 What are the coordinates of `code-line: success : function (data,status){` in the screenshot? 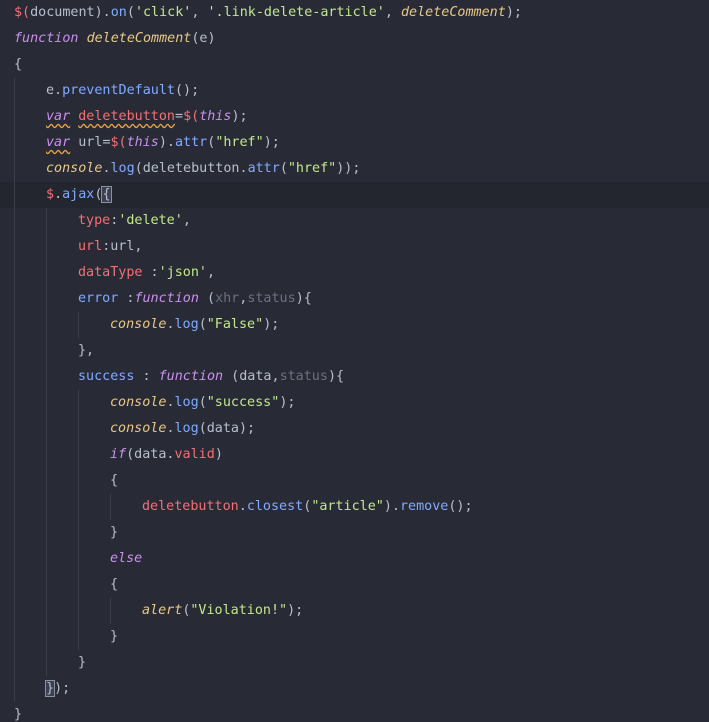 It's located at (354, 377).